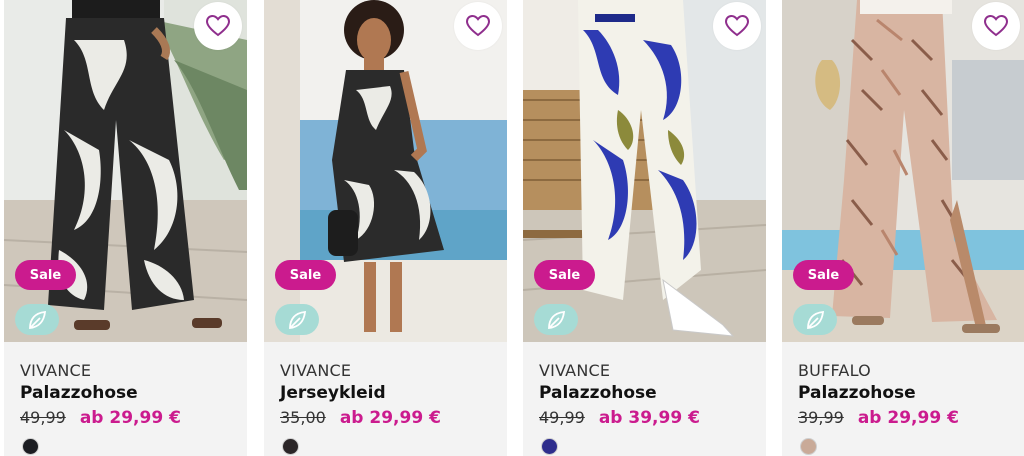 The width and height of the screenshot is (1024, 456). Describe the element at coordinates (649, 418) in the screenshot. I see `current-price: ab 39,99 €` at that location.